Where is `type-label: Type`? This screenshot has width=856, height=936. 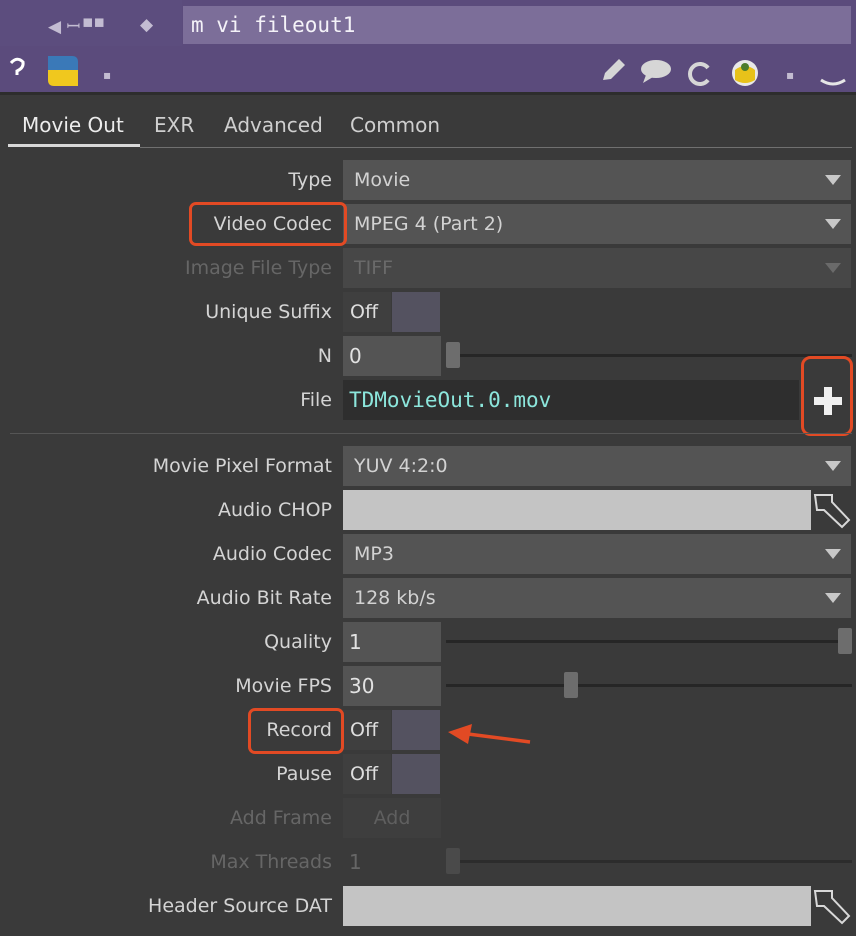
type-label: Type is located at coordinates (310, 180).